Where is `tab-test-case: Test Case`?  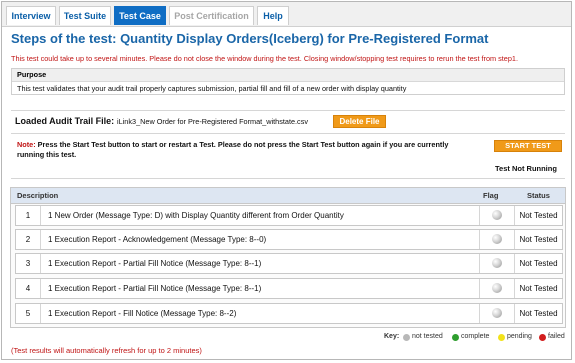
tab-test-case: Test Case is located at coordinates (140, 15).